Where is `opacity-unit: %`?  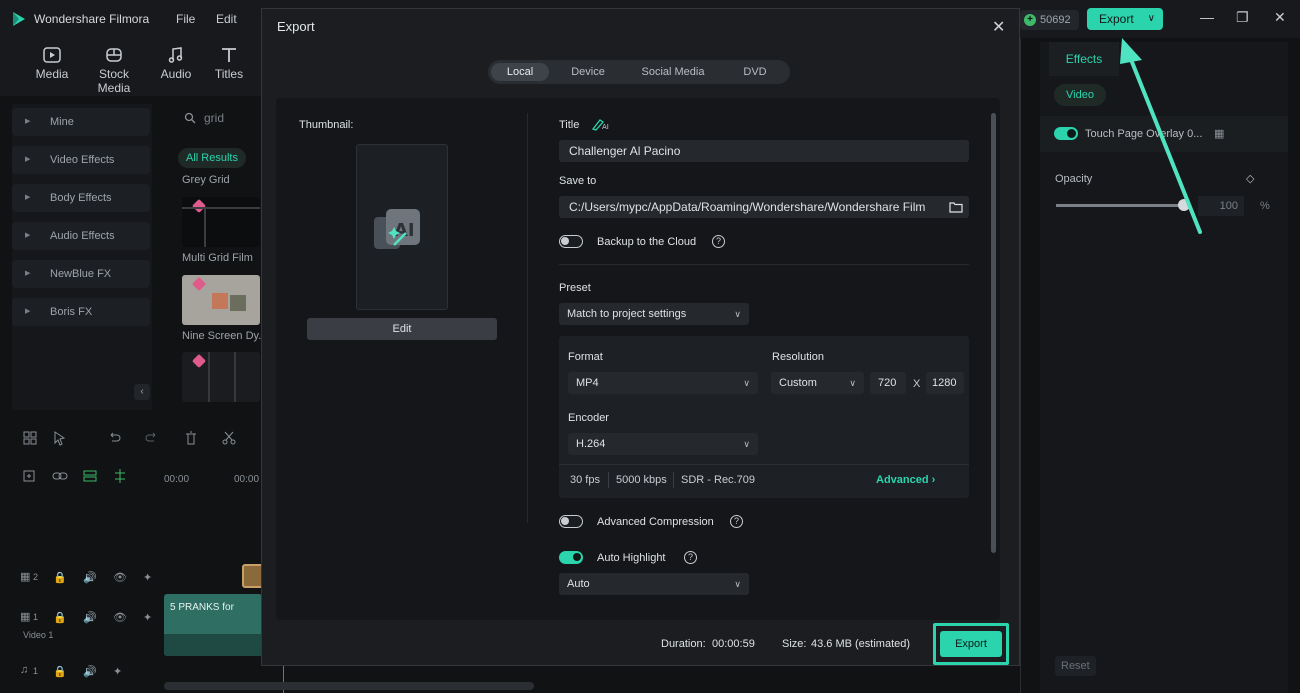
opacity-unit: % is located at coordinates (1265, 206).